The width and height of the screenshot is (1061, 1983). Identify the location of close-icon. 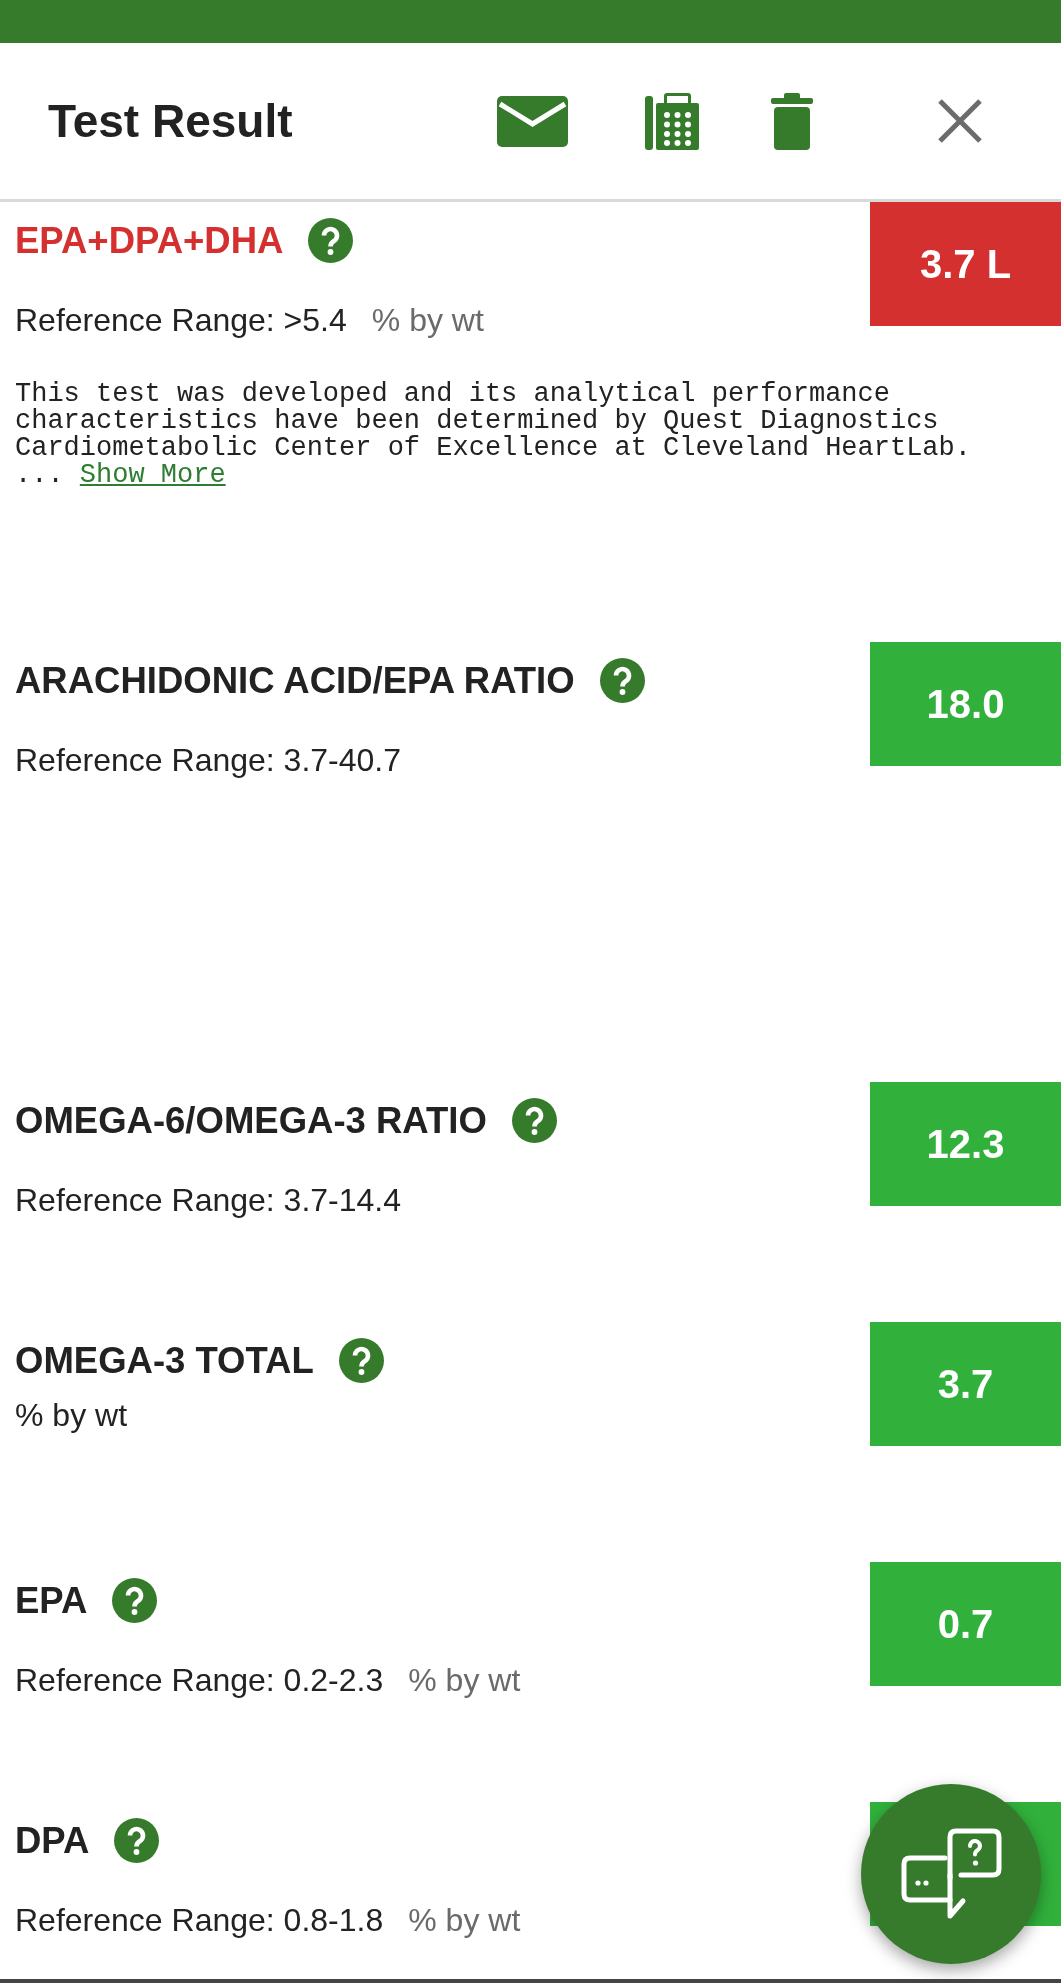
(960, 121).